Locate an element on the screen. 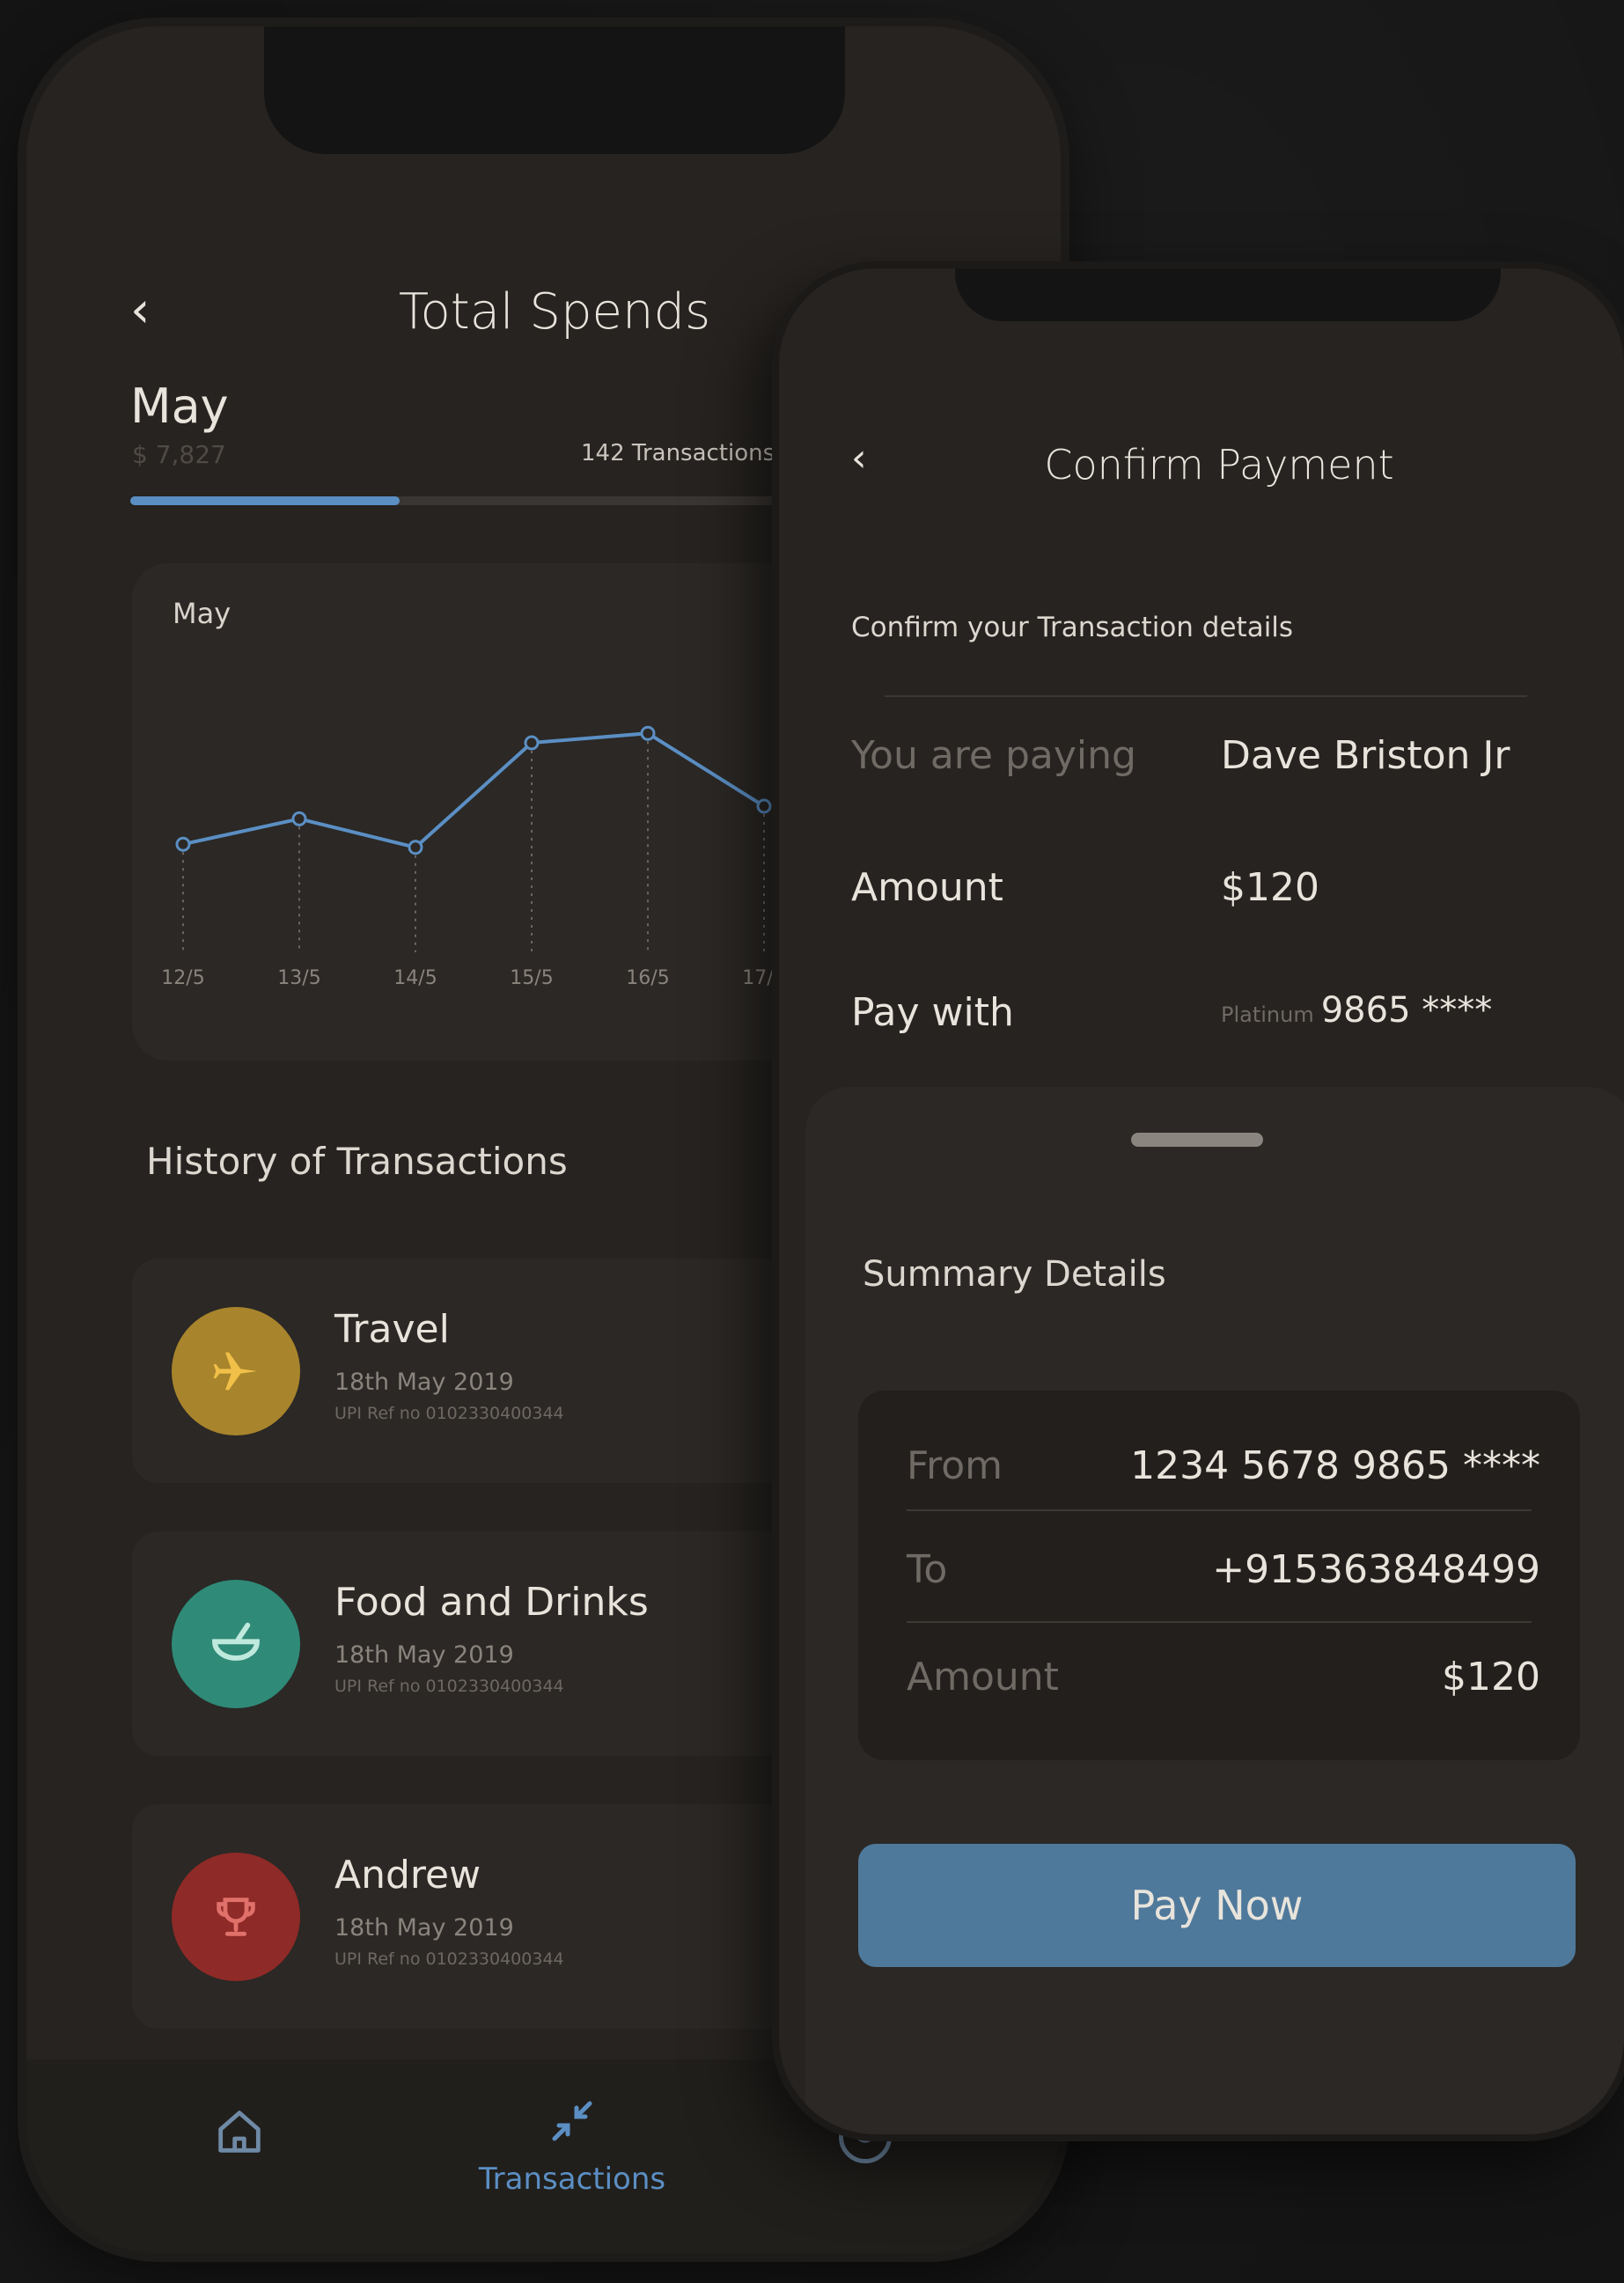  pay-with-row: Pay with Platinum 9865 **** is located at coordinates (1229, 1021).